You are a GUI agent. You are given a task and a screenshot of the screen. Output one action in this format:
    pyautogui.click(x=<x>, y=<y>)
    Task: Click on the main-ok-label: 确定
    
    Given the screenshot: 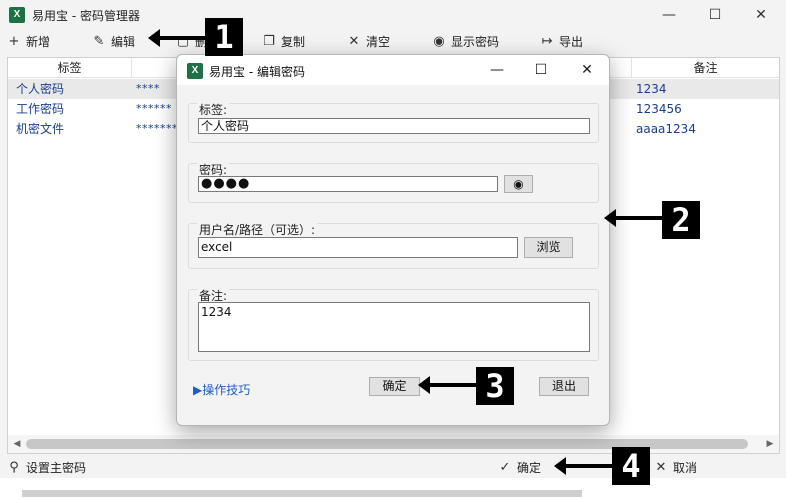 What is the action you would take?
    pyautogui.click(x=529, y=467)
    